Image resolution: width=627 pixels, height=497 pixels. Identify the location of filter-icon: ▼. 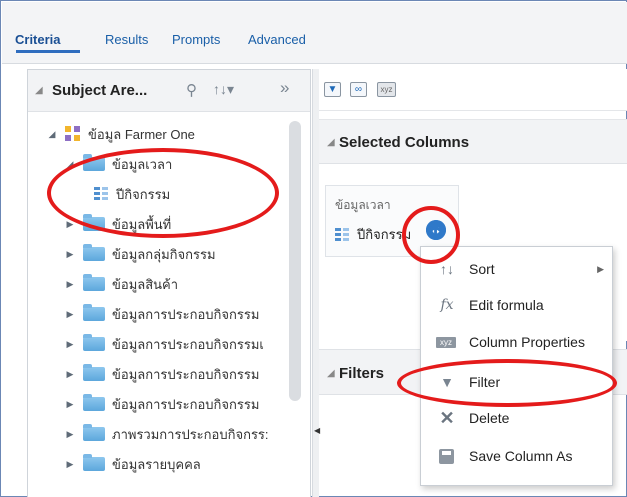
(447, 382).